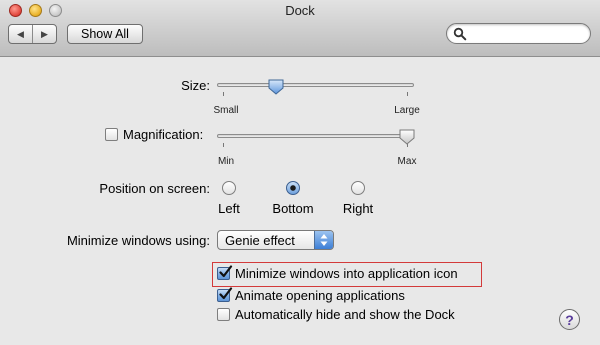  I want to click on minimize-into-icon-checkbox, so click(225, 272).